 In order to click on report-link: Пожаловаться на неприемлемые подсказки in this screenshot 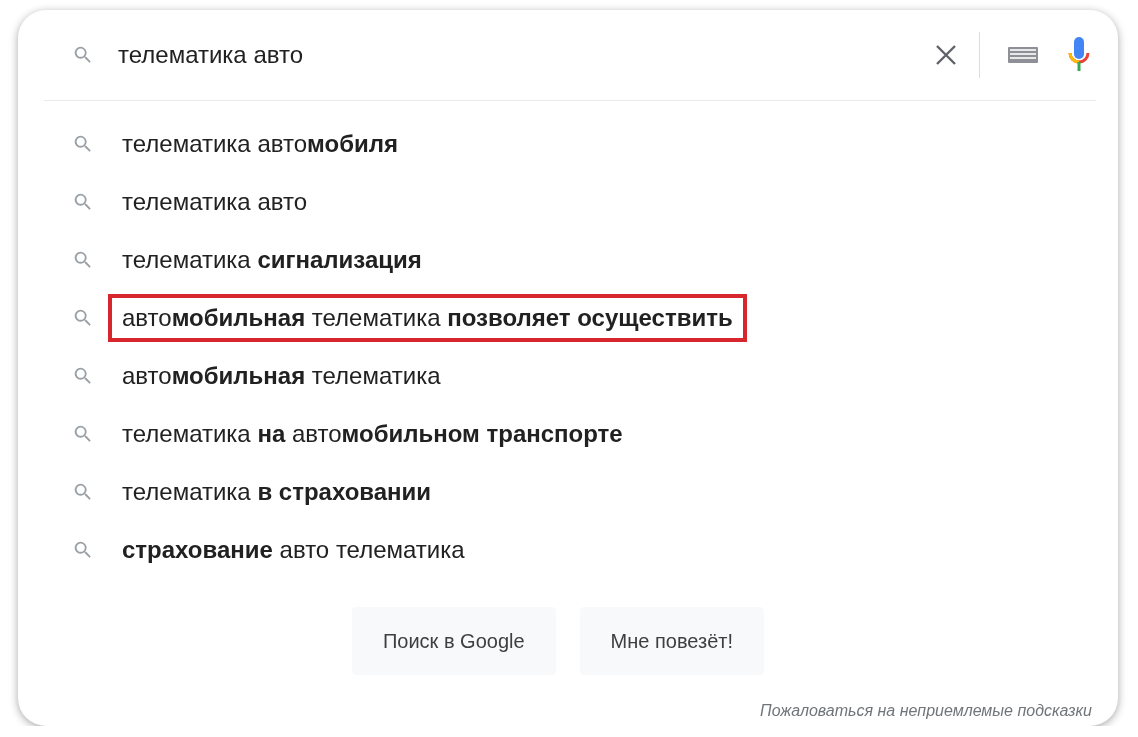, I will do `click(926, 711)`.